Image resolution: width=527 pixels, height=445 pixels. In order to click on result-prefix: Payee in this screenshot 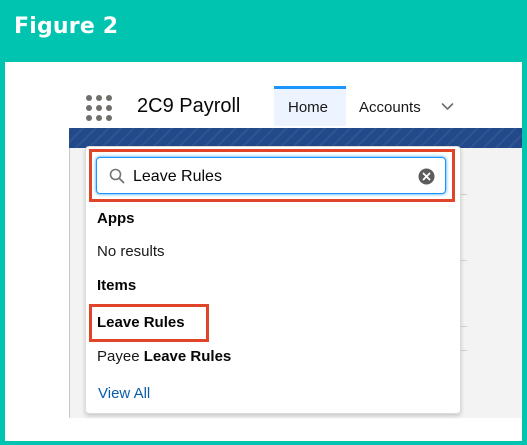, I will do `click(120, 356)`.